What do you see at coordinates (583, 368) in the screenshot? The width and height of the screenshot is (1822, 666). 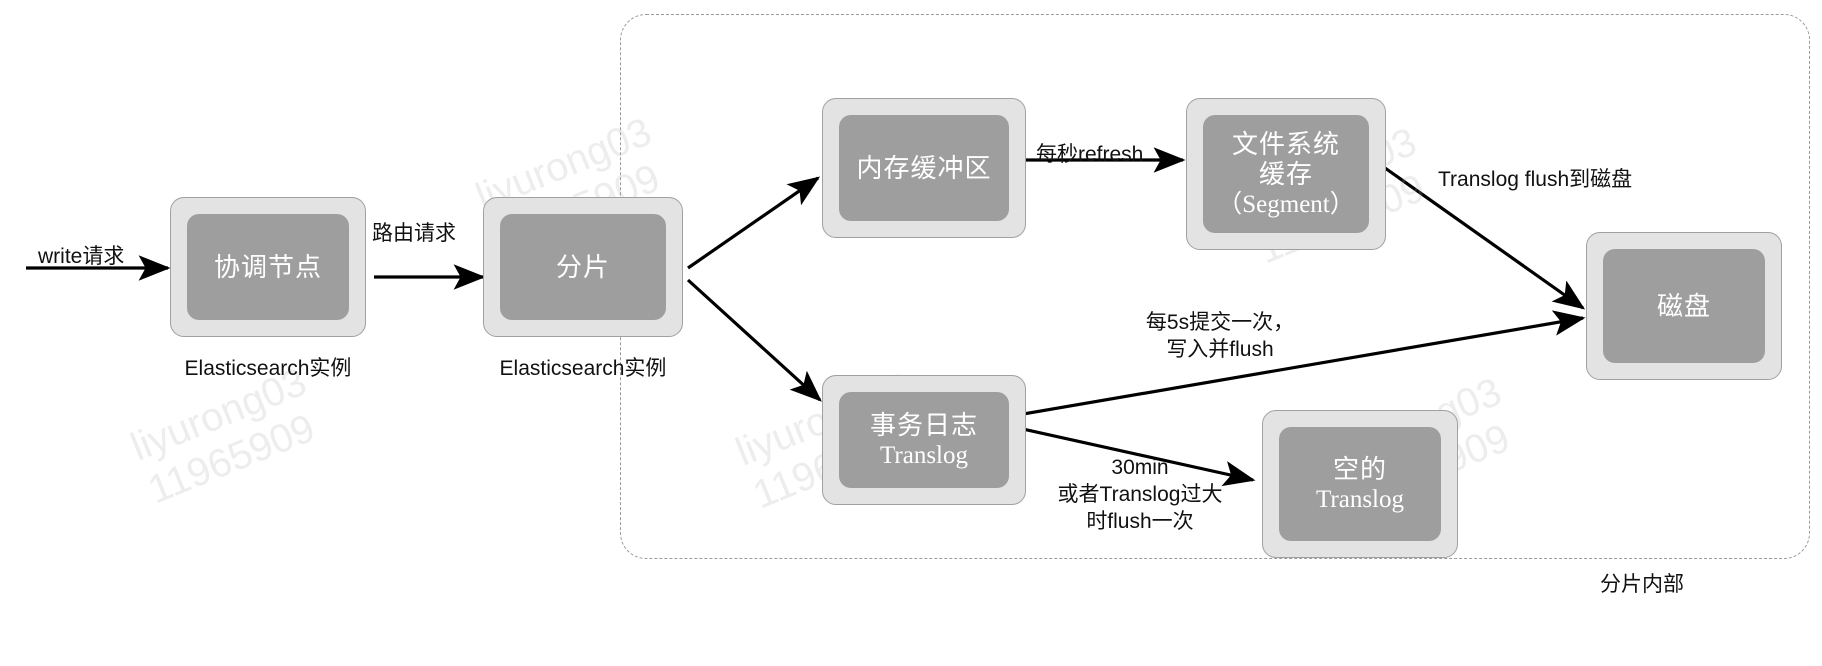 I see `caption-shard: Elasticsearch实例` at bounding box center [583, 368].